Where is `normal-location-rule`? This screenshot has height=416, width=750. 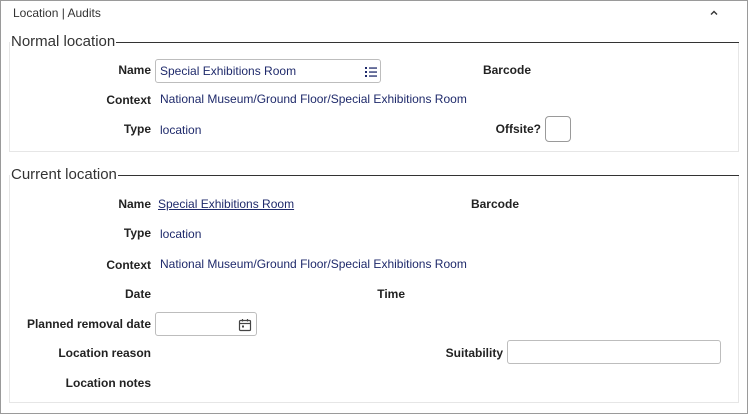
normal-location-rule is located at coordinates (375, 42).